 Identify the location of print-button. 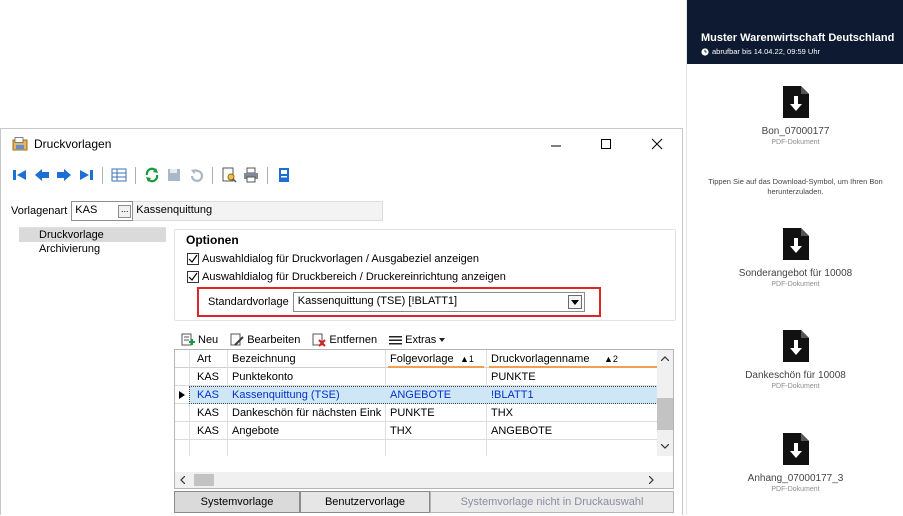
(251, 175).